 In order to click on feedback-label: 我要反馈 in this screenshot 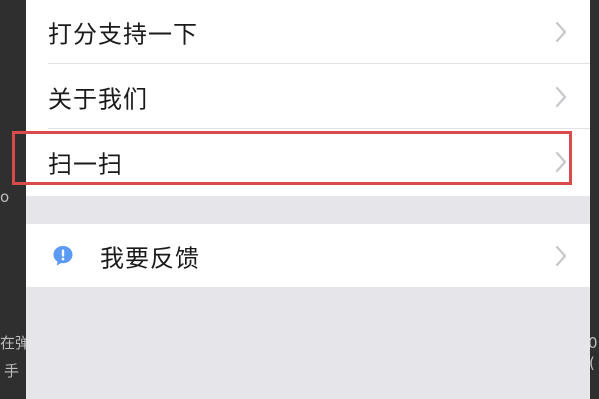, I will do `click(150, 258)`.